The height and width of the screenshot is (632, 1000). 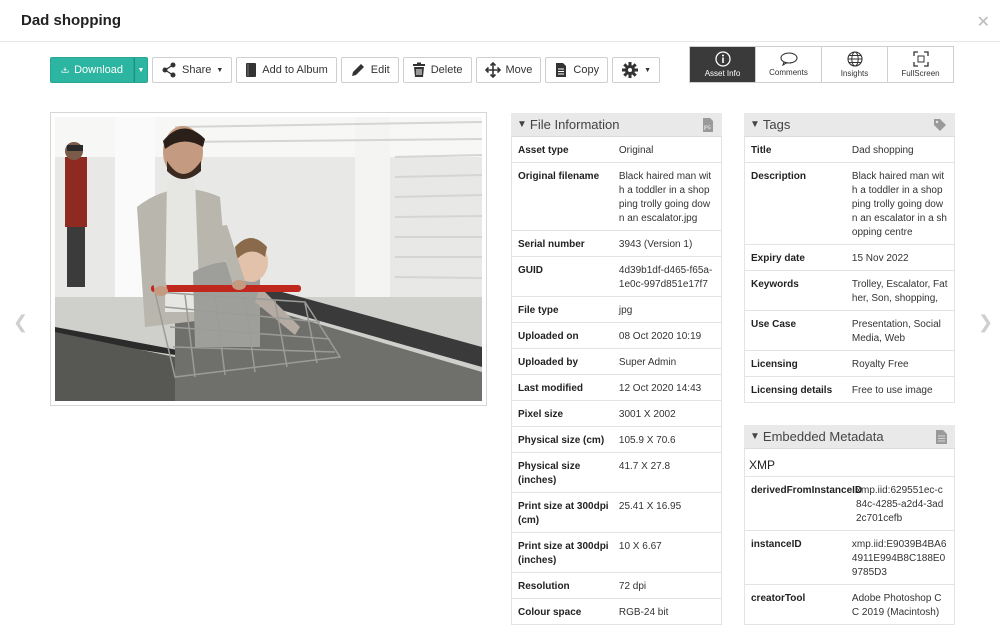 I want to click on metadata-key: Resolution, so click(x=544, y=586).